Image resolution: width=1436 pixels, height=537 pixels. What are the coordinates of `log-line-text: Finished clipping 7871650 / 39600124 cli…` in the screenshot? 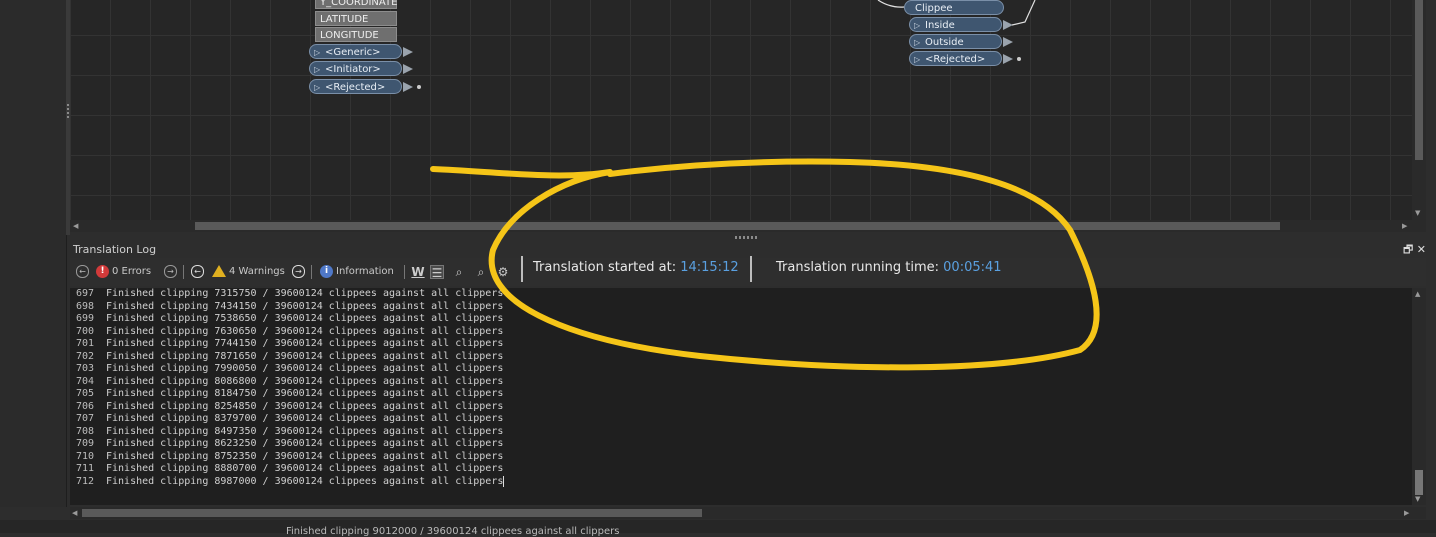 It's located at (305, 356).